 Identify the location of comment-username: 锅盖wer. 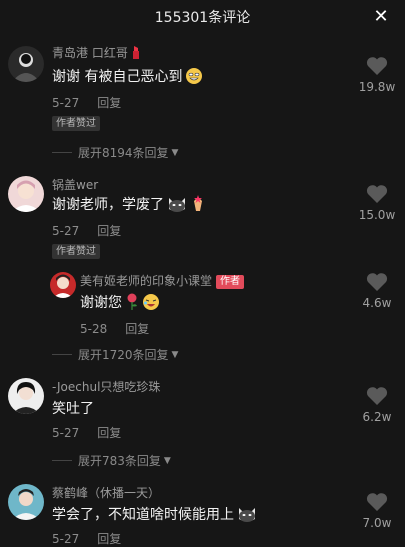
(75, 184).